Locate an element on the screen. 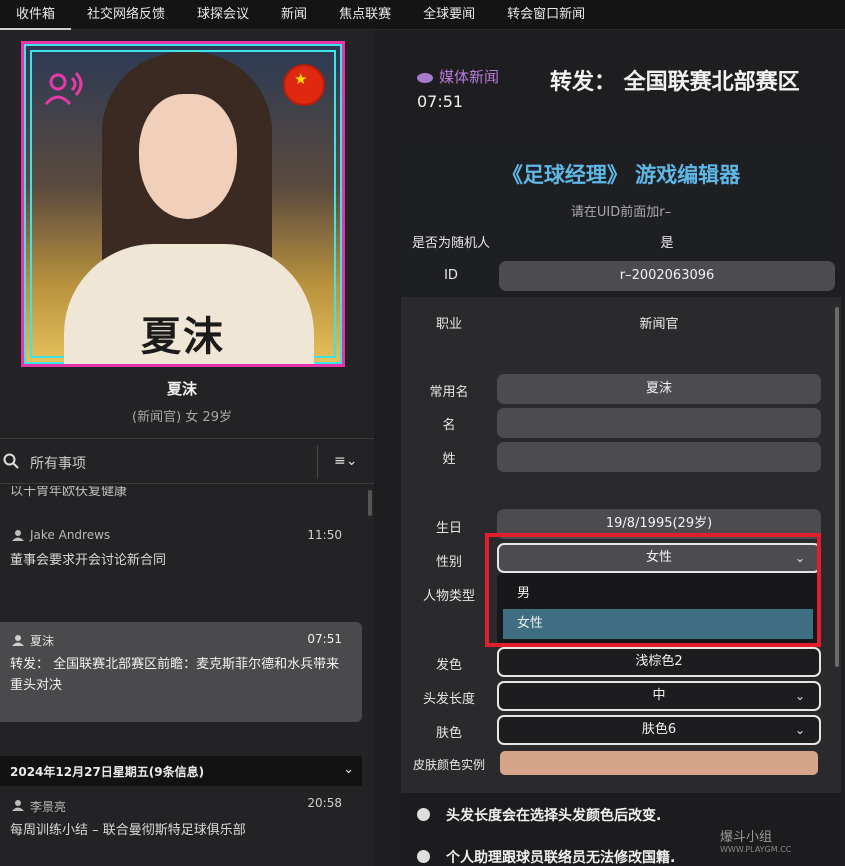 The image size is (845, 866). portrait-face is located at coordinates (188, 156).